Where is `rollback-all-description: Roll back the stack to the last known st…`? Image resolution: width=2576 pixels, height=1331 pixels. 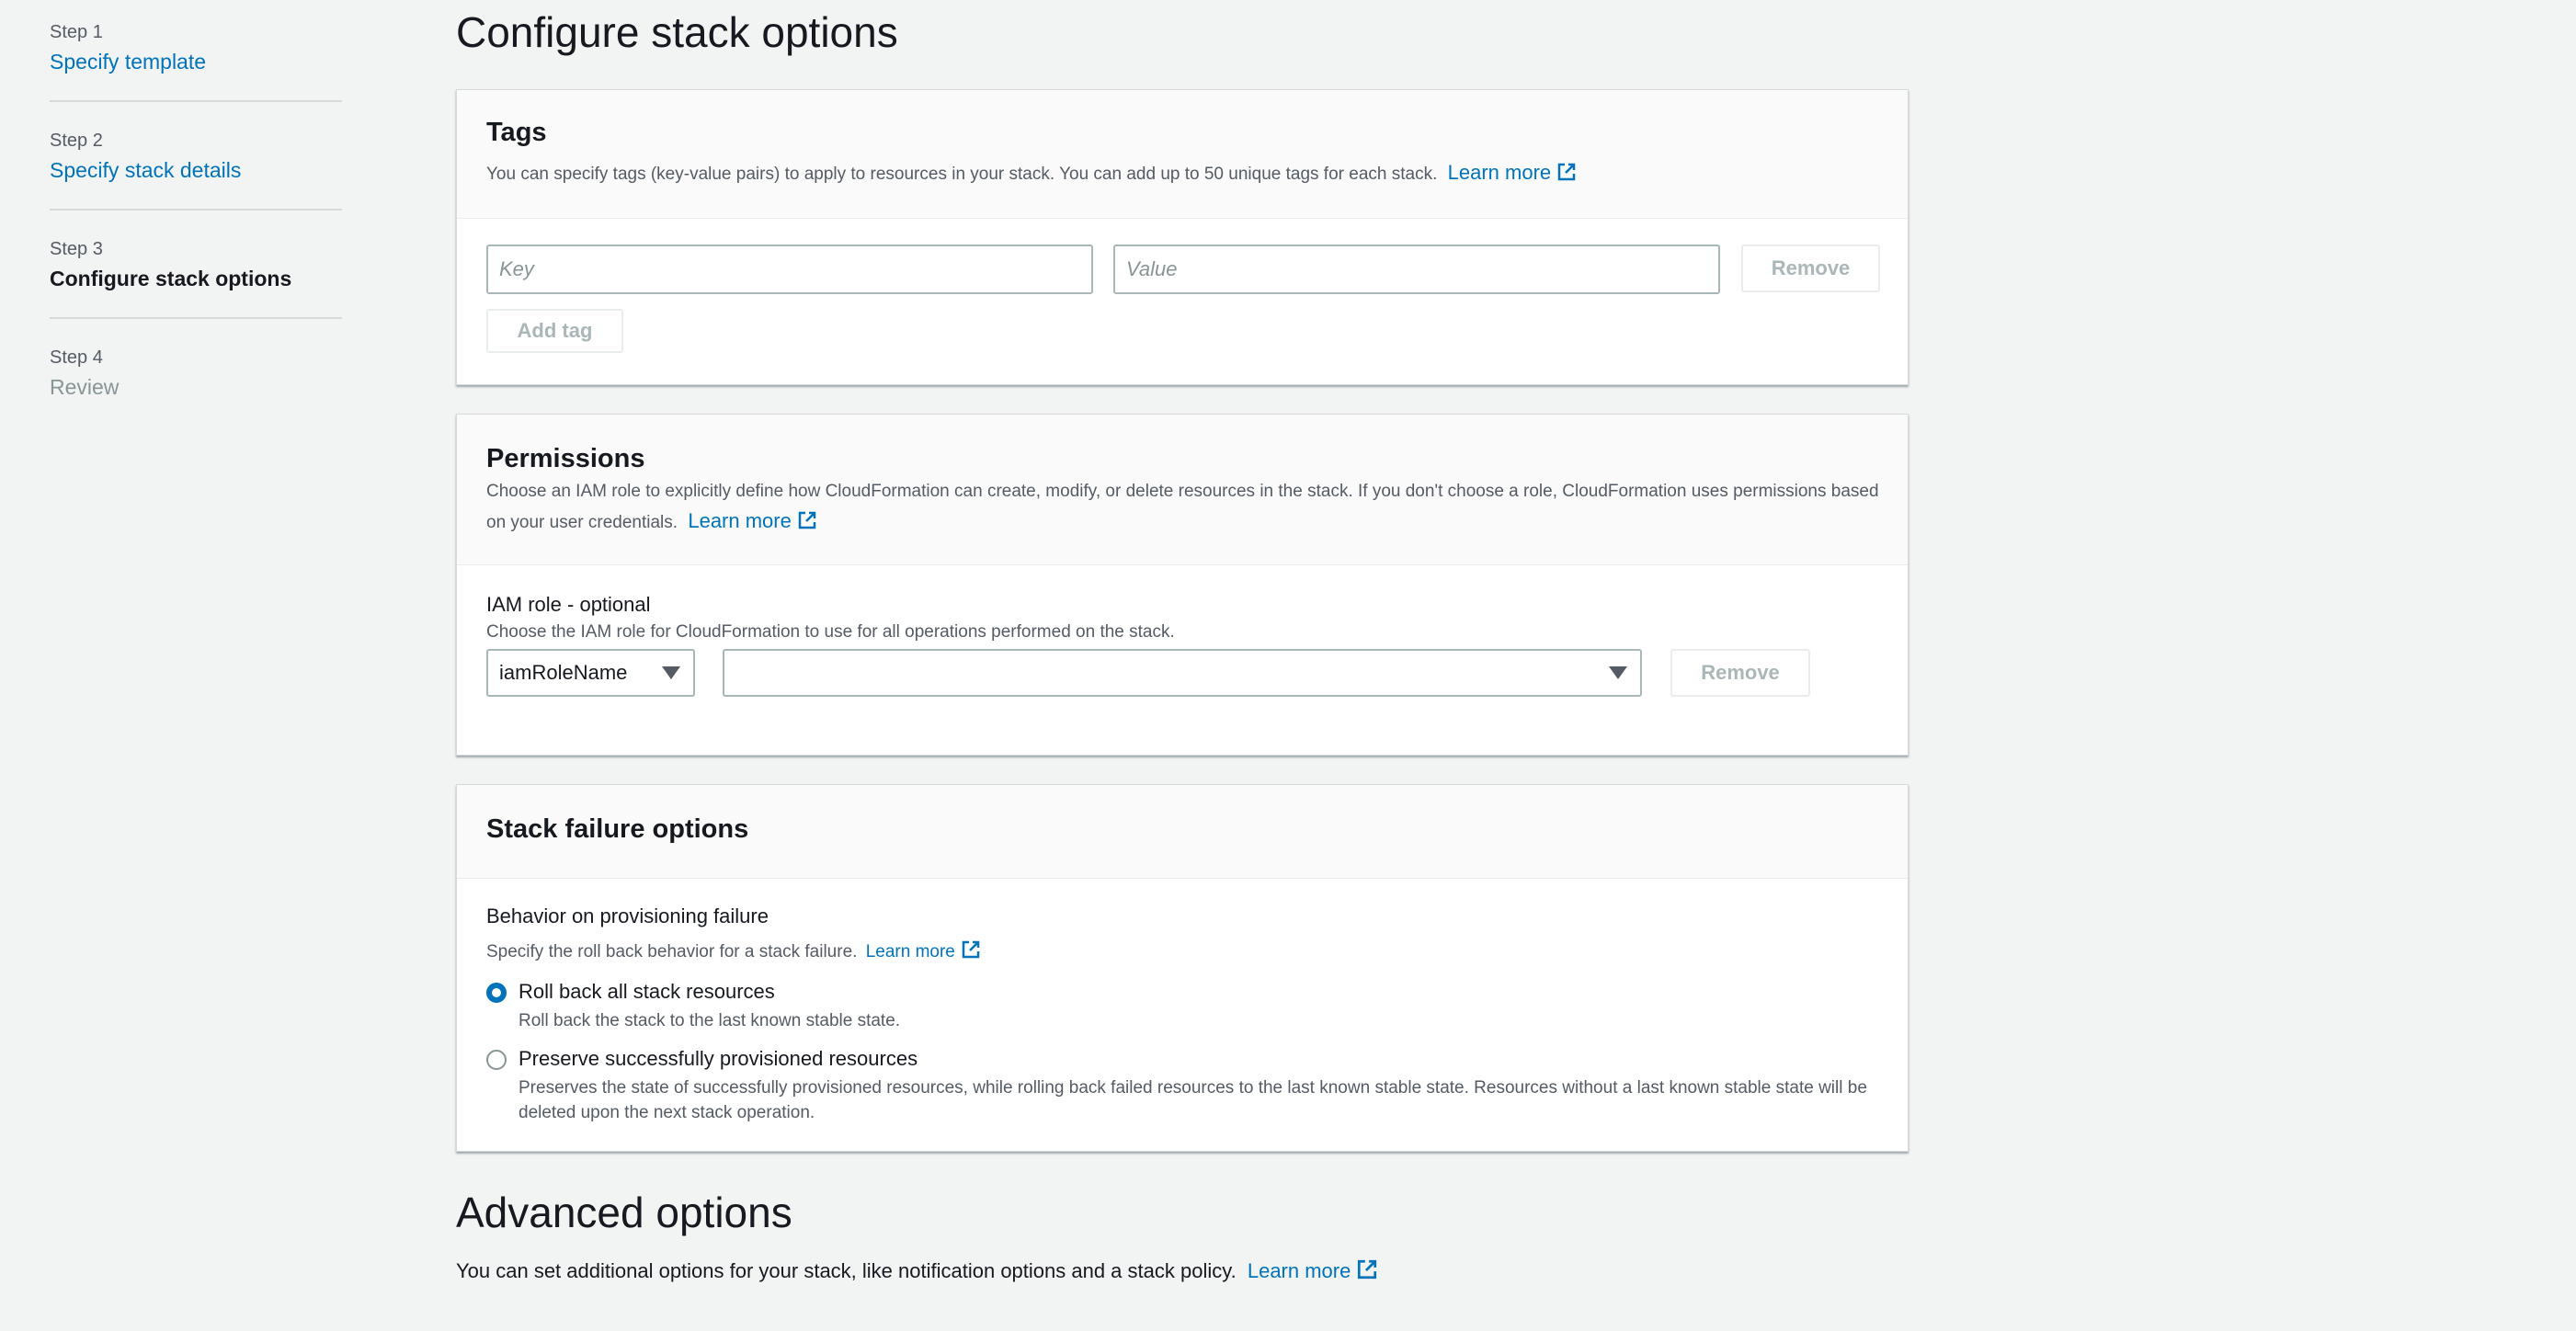 rollback-all-description: Roll back the stack to the last known st… is located at coordinates (710, 1020).